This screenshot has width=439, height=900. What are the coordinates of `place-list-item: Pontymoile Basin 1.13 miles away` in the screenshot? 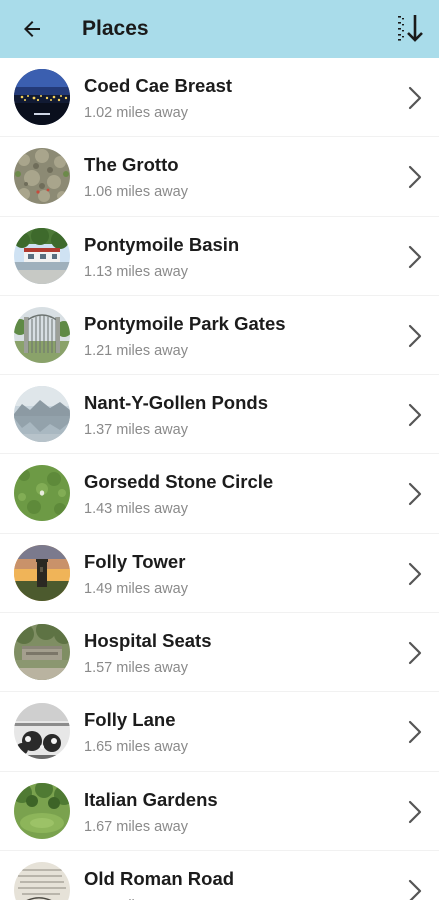 It's located at (219, 256).